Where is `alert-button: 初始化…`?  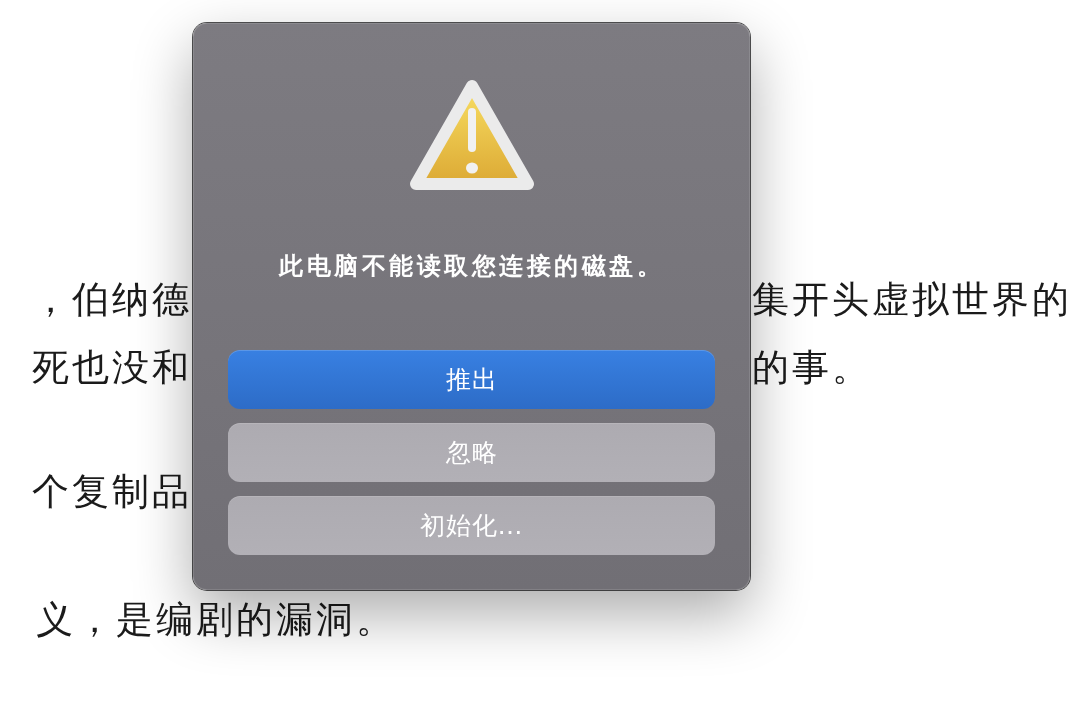
alert-button: 初始化… is located at coordinates (471, 525).